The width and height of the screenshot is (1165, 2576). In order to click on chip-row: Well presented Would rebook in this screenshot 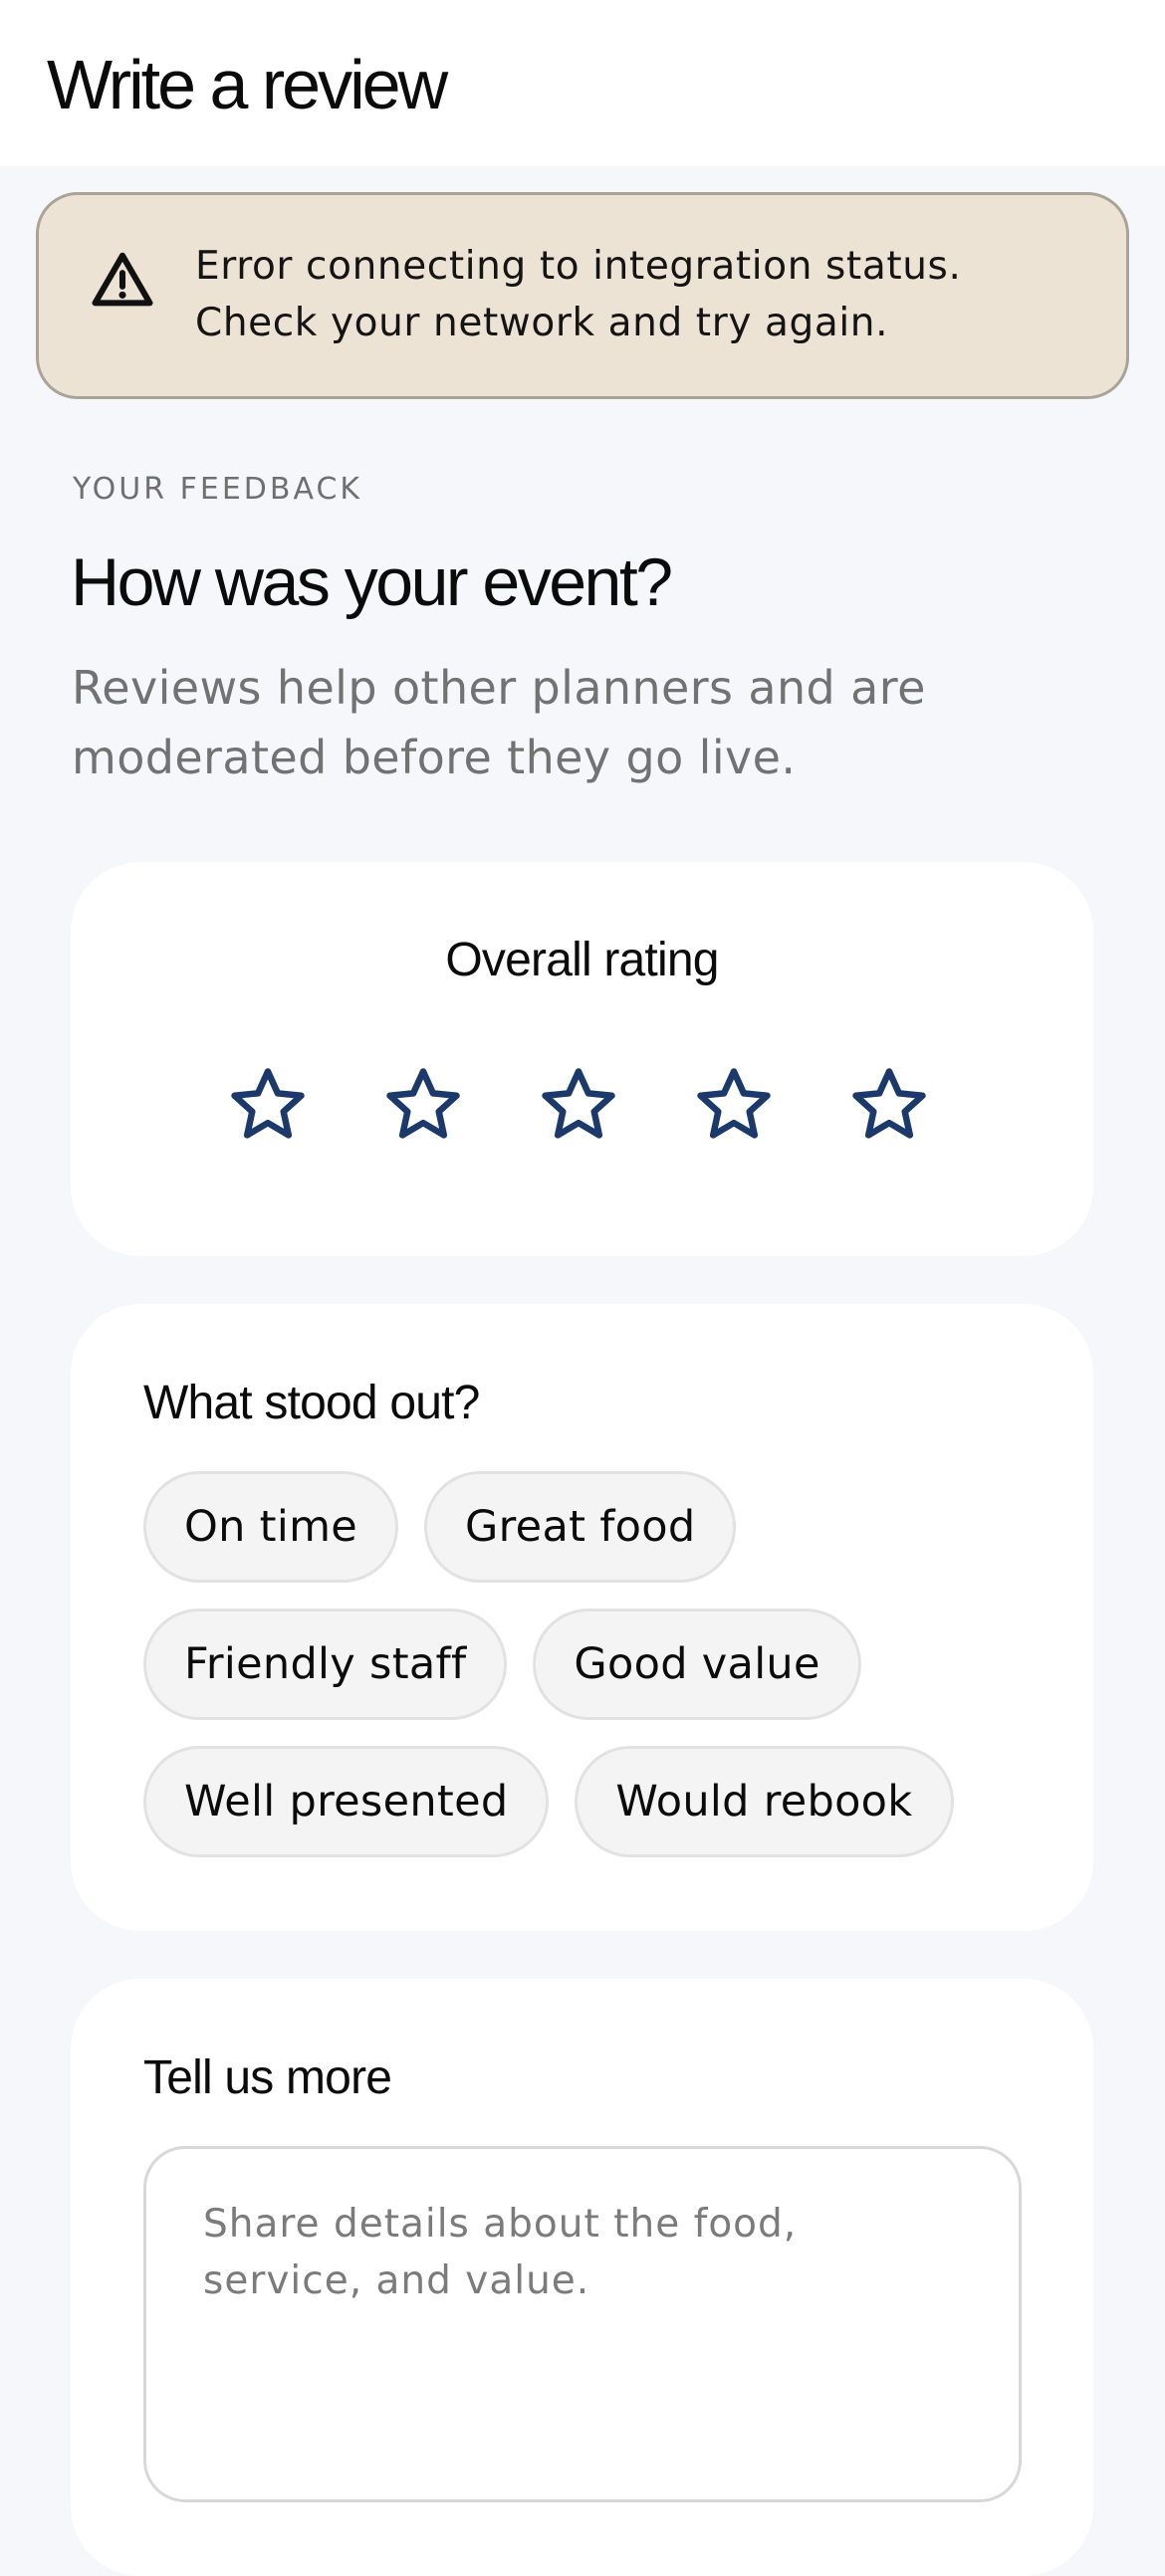, I will do `click(591, 1801)`.